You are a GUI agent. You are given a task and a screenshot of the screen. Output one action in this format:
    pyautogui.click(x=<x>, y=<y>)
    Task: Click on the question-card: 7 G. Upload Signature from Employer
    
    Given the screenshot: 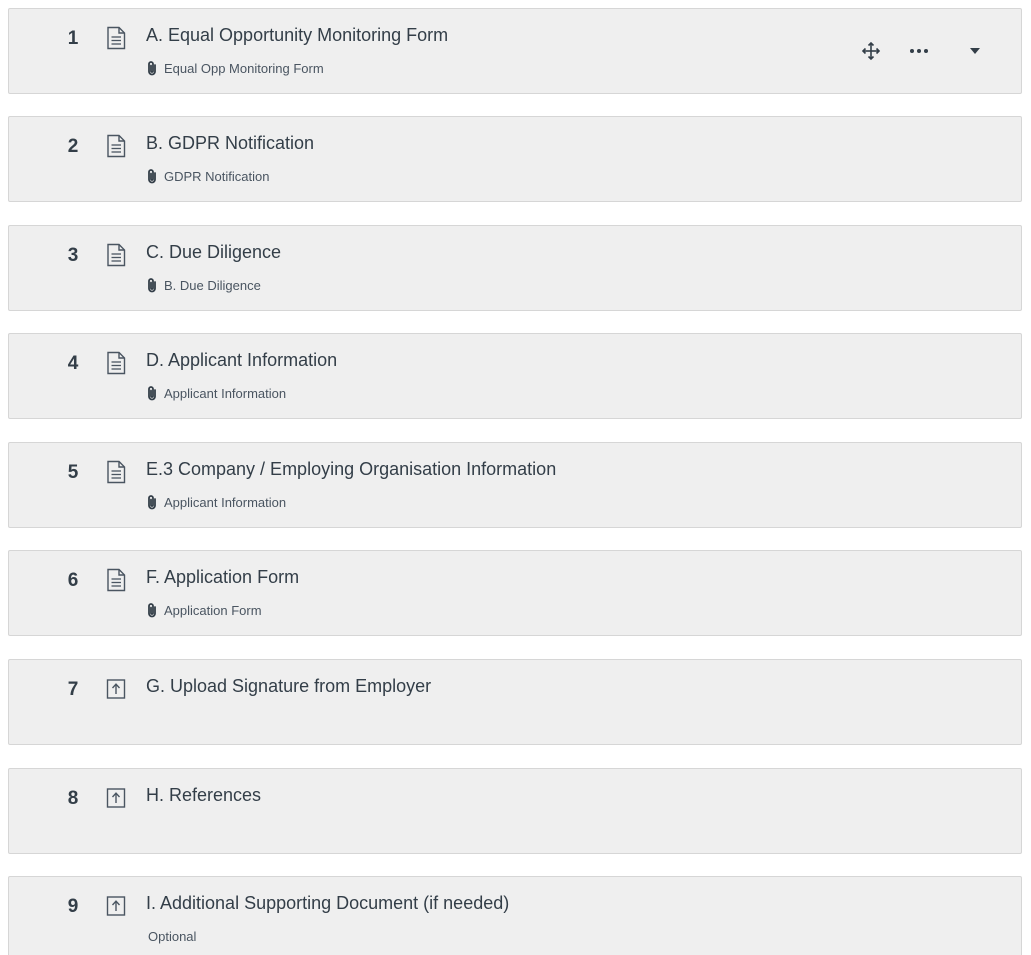 What is the action you would take?
    pyautogui.click(x=515, y=702)
    